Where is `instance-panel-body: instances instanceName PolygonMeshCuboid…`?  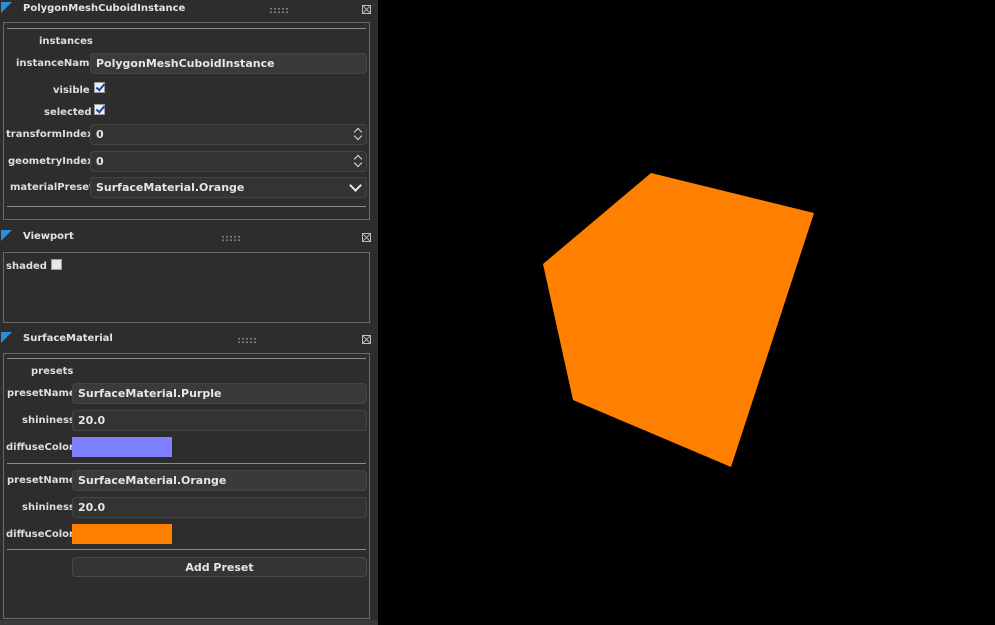 instance-panel-body: instances instanceName PolygonMeshCuboid… is located at coordinates (186, 121).